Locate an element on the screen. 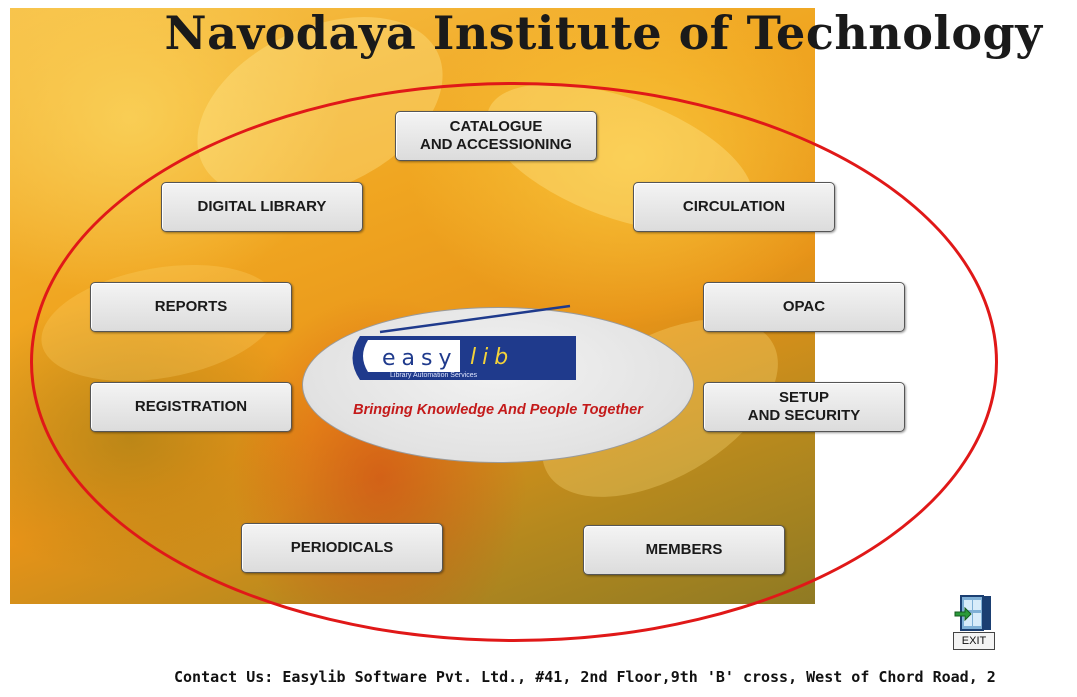 The width and height of the screenshot is (1077, 697). periodicals-button: PERIODICALS is located at coordinates (342, 548).